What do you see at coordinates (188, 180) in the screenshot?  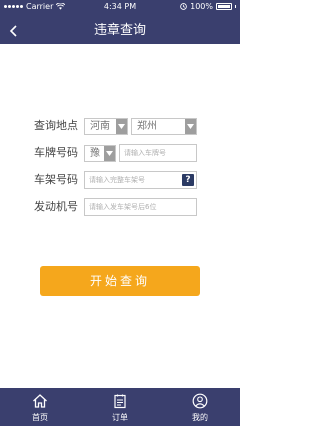 I see `help-icon: ?` at bounding box center [188, 180].